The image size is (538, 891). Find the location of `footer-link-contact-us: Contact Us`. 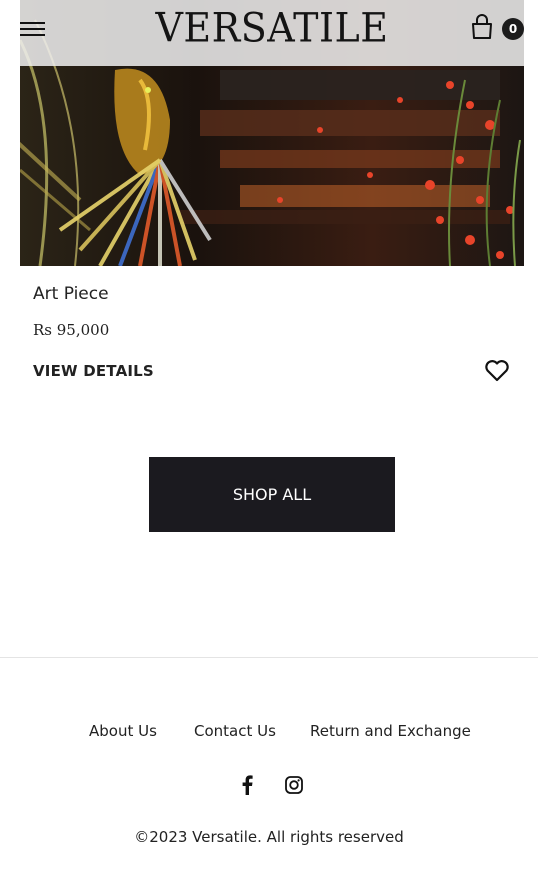

footer-link-contact-us: Contact Us is located at coordinates (235, 731).